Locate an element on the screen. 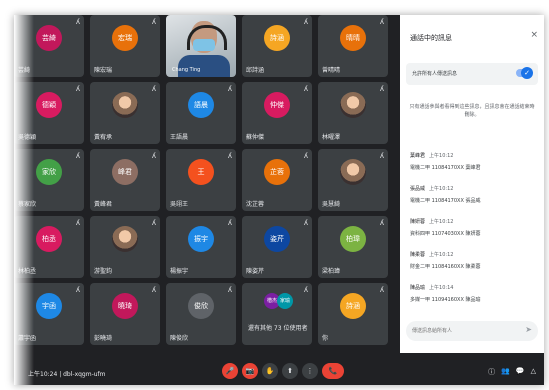 The image size is (549, 390). participant-name: 陳俊欣 is located at coordinates (179, 338).